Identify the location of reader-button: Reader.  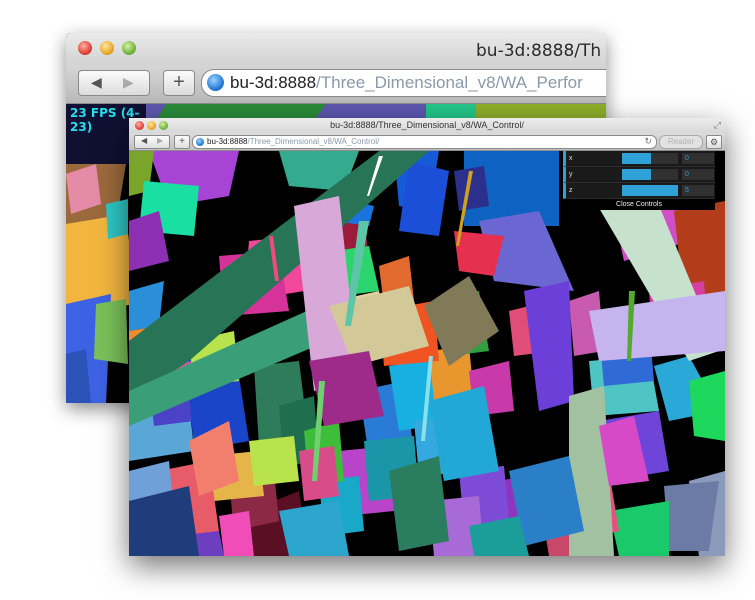
(681, 142).